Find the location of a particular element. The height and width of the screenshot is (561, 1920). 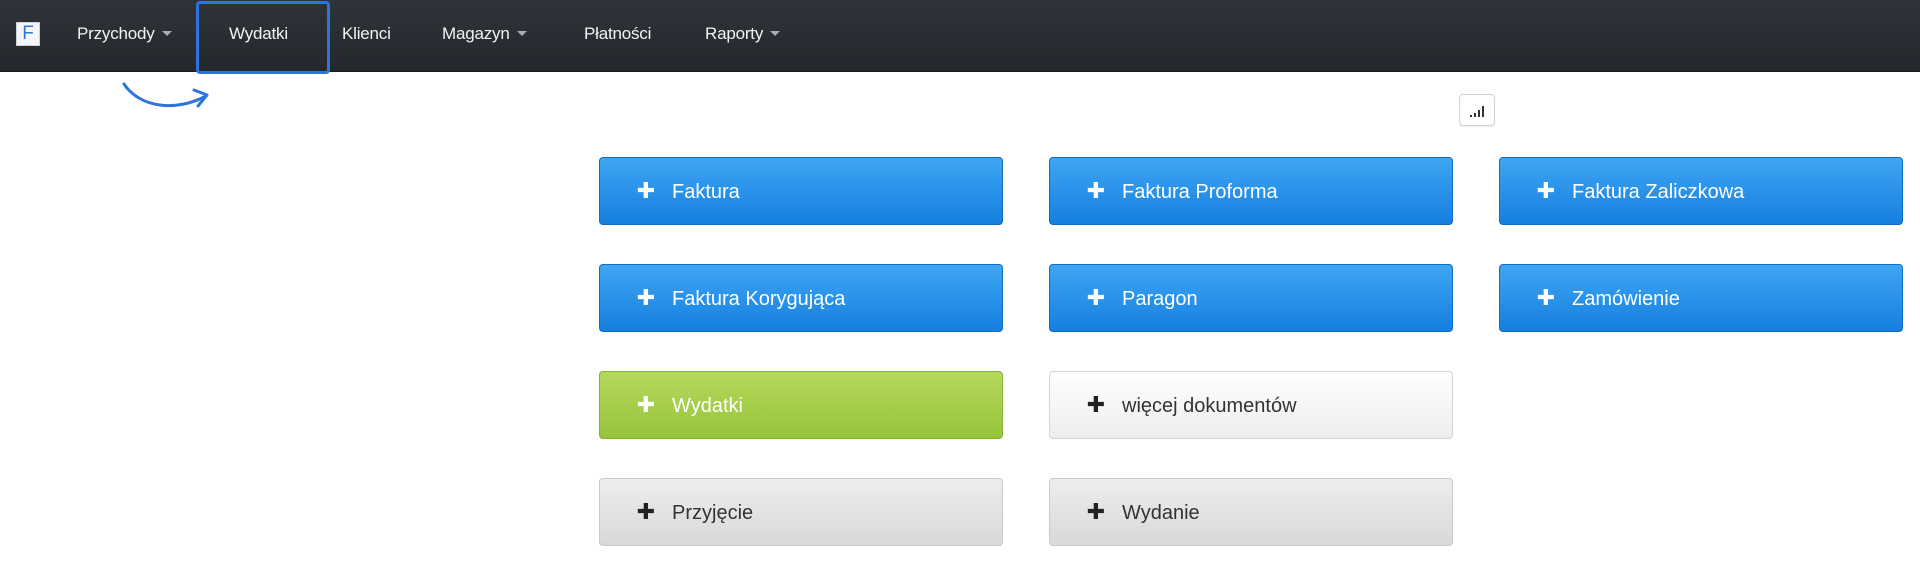

button-label: Zamówienie is located at coordinates (1626, 299).